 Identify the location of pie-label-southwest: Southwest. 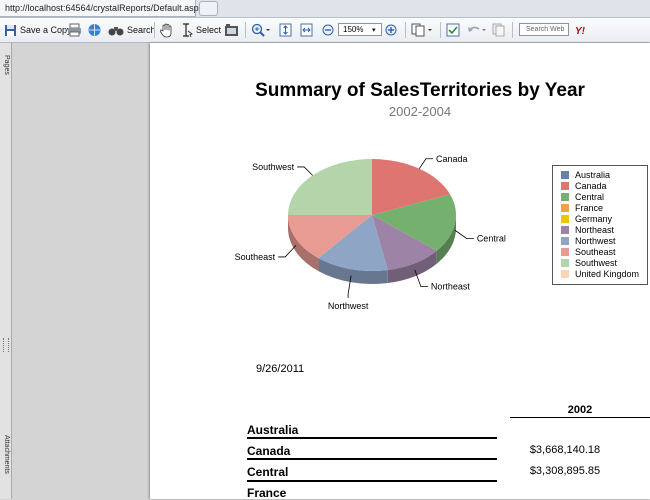
(273, 167).